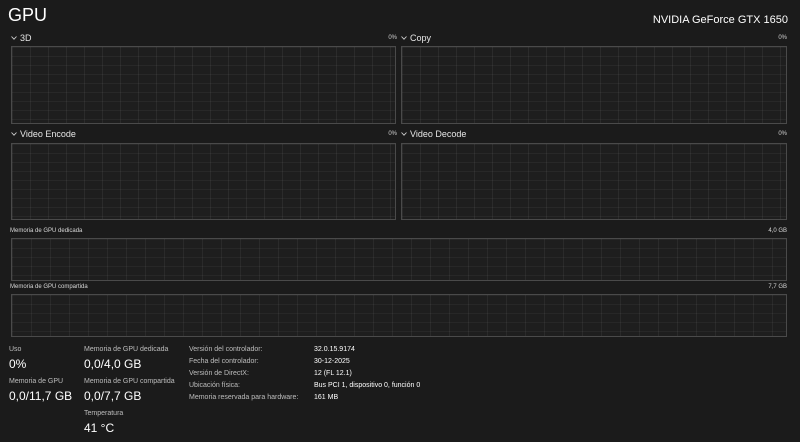  What do you see at coordinates (41, 396) in the screenshot?
I see `gpu-memory-value: 0,0/11,7 GB` at bounding box center [41, 396].